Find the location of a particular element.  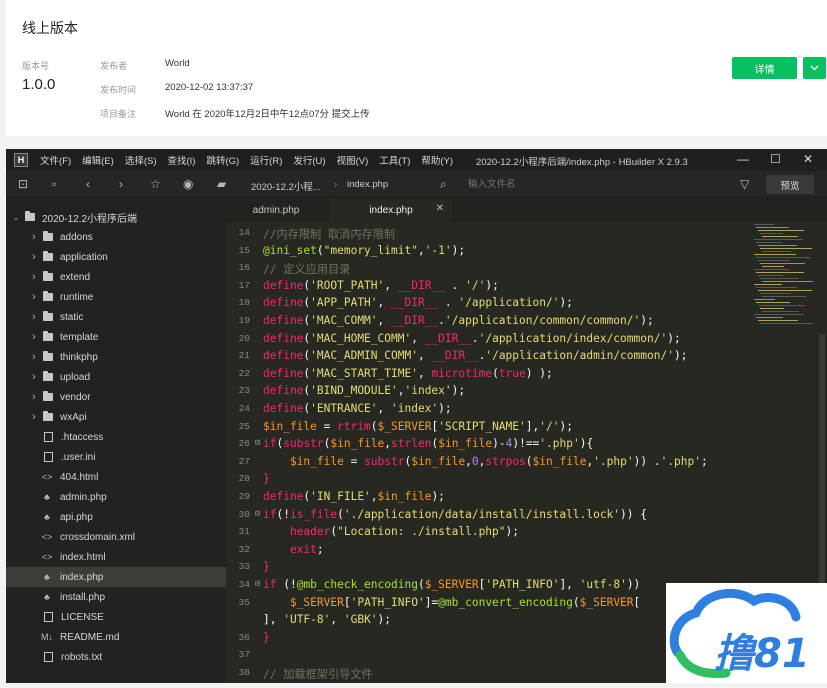

code-token: 'IN_FILE' is located at coordinates (340, 496).